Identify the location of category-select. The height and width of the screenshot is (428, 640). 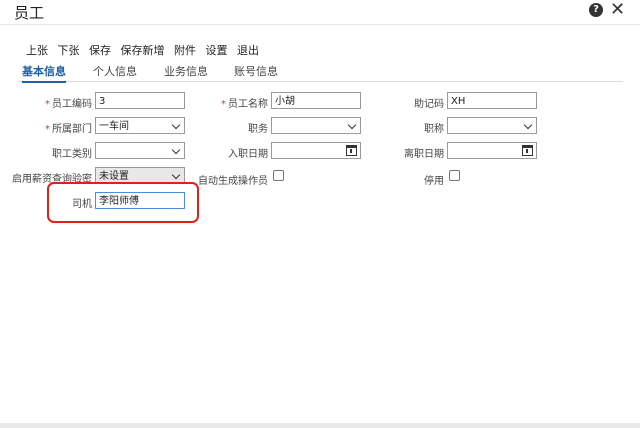
(140, 150).